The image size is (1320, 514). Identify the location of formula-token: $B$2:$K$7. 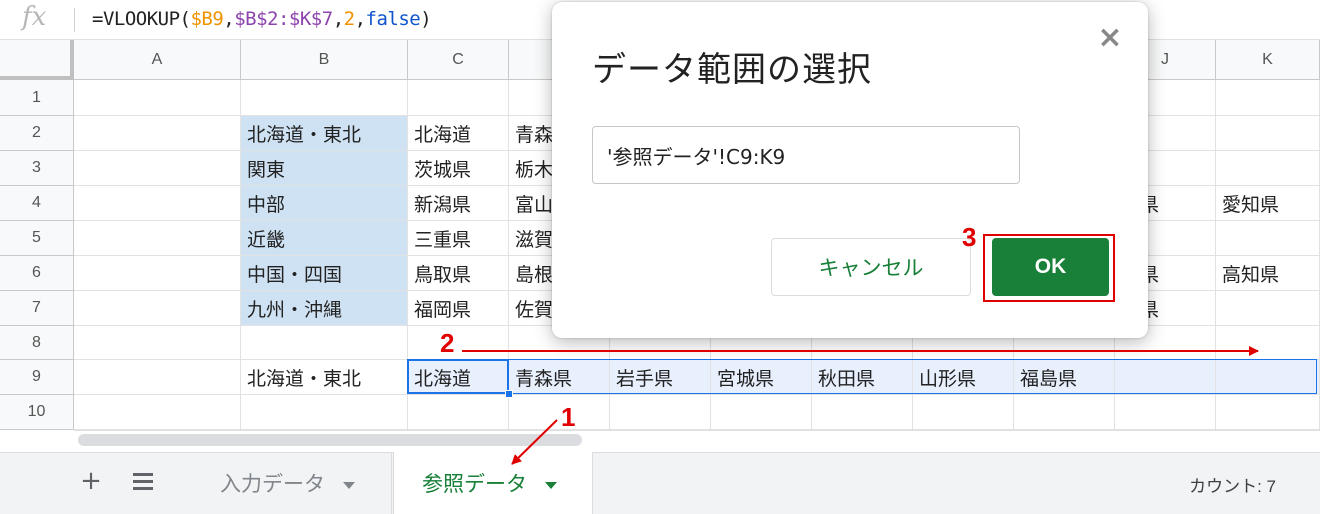
(283, 19).